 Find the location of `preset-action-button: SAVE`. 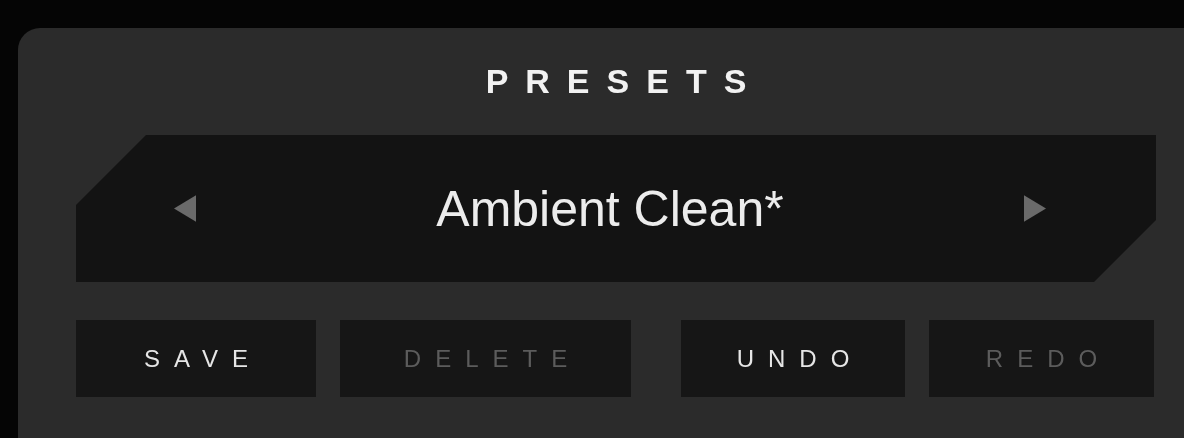

preset-action-button: SAVE is located at coordinates (196, 358).